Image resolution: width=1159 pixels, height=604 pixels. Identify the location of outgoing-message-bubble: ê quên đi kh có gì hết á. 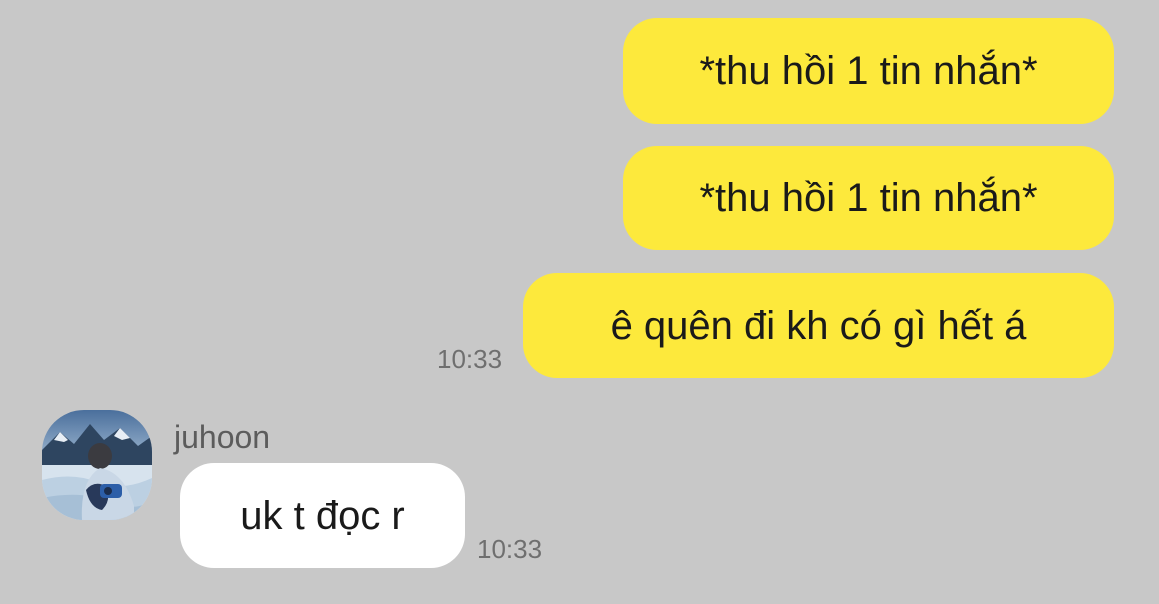
(818, 325).